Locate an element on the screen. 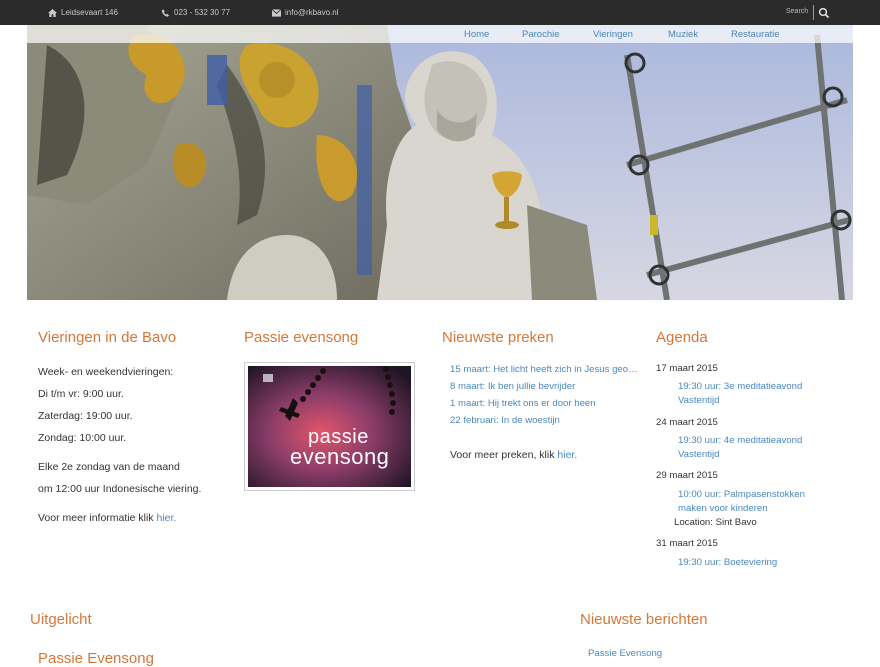  envelope-icon is located at coordinates (276, 12).